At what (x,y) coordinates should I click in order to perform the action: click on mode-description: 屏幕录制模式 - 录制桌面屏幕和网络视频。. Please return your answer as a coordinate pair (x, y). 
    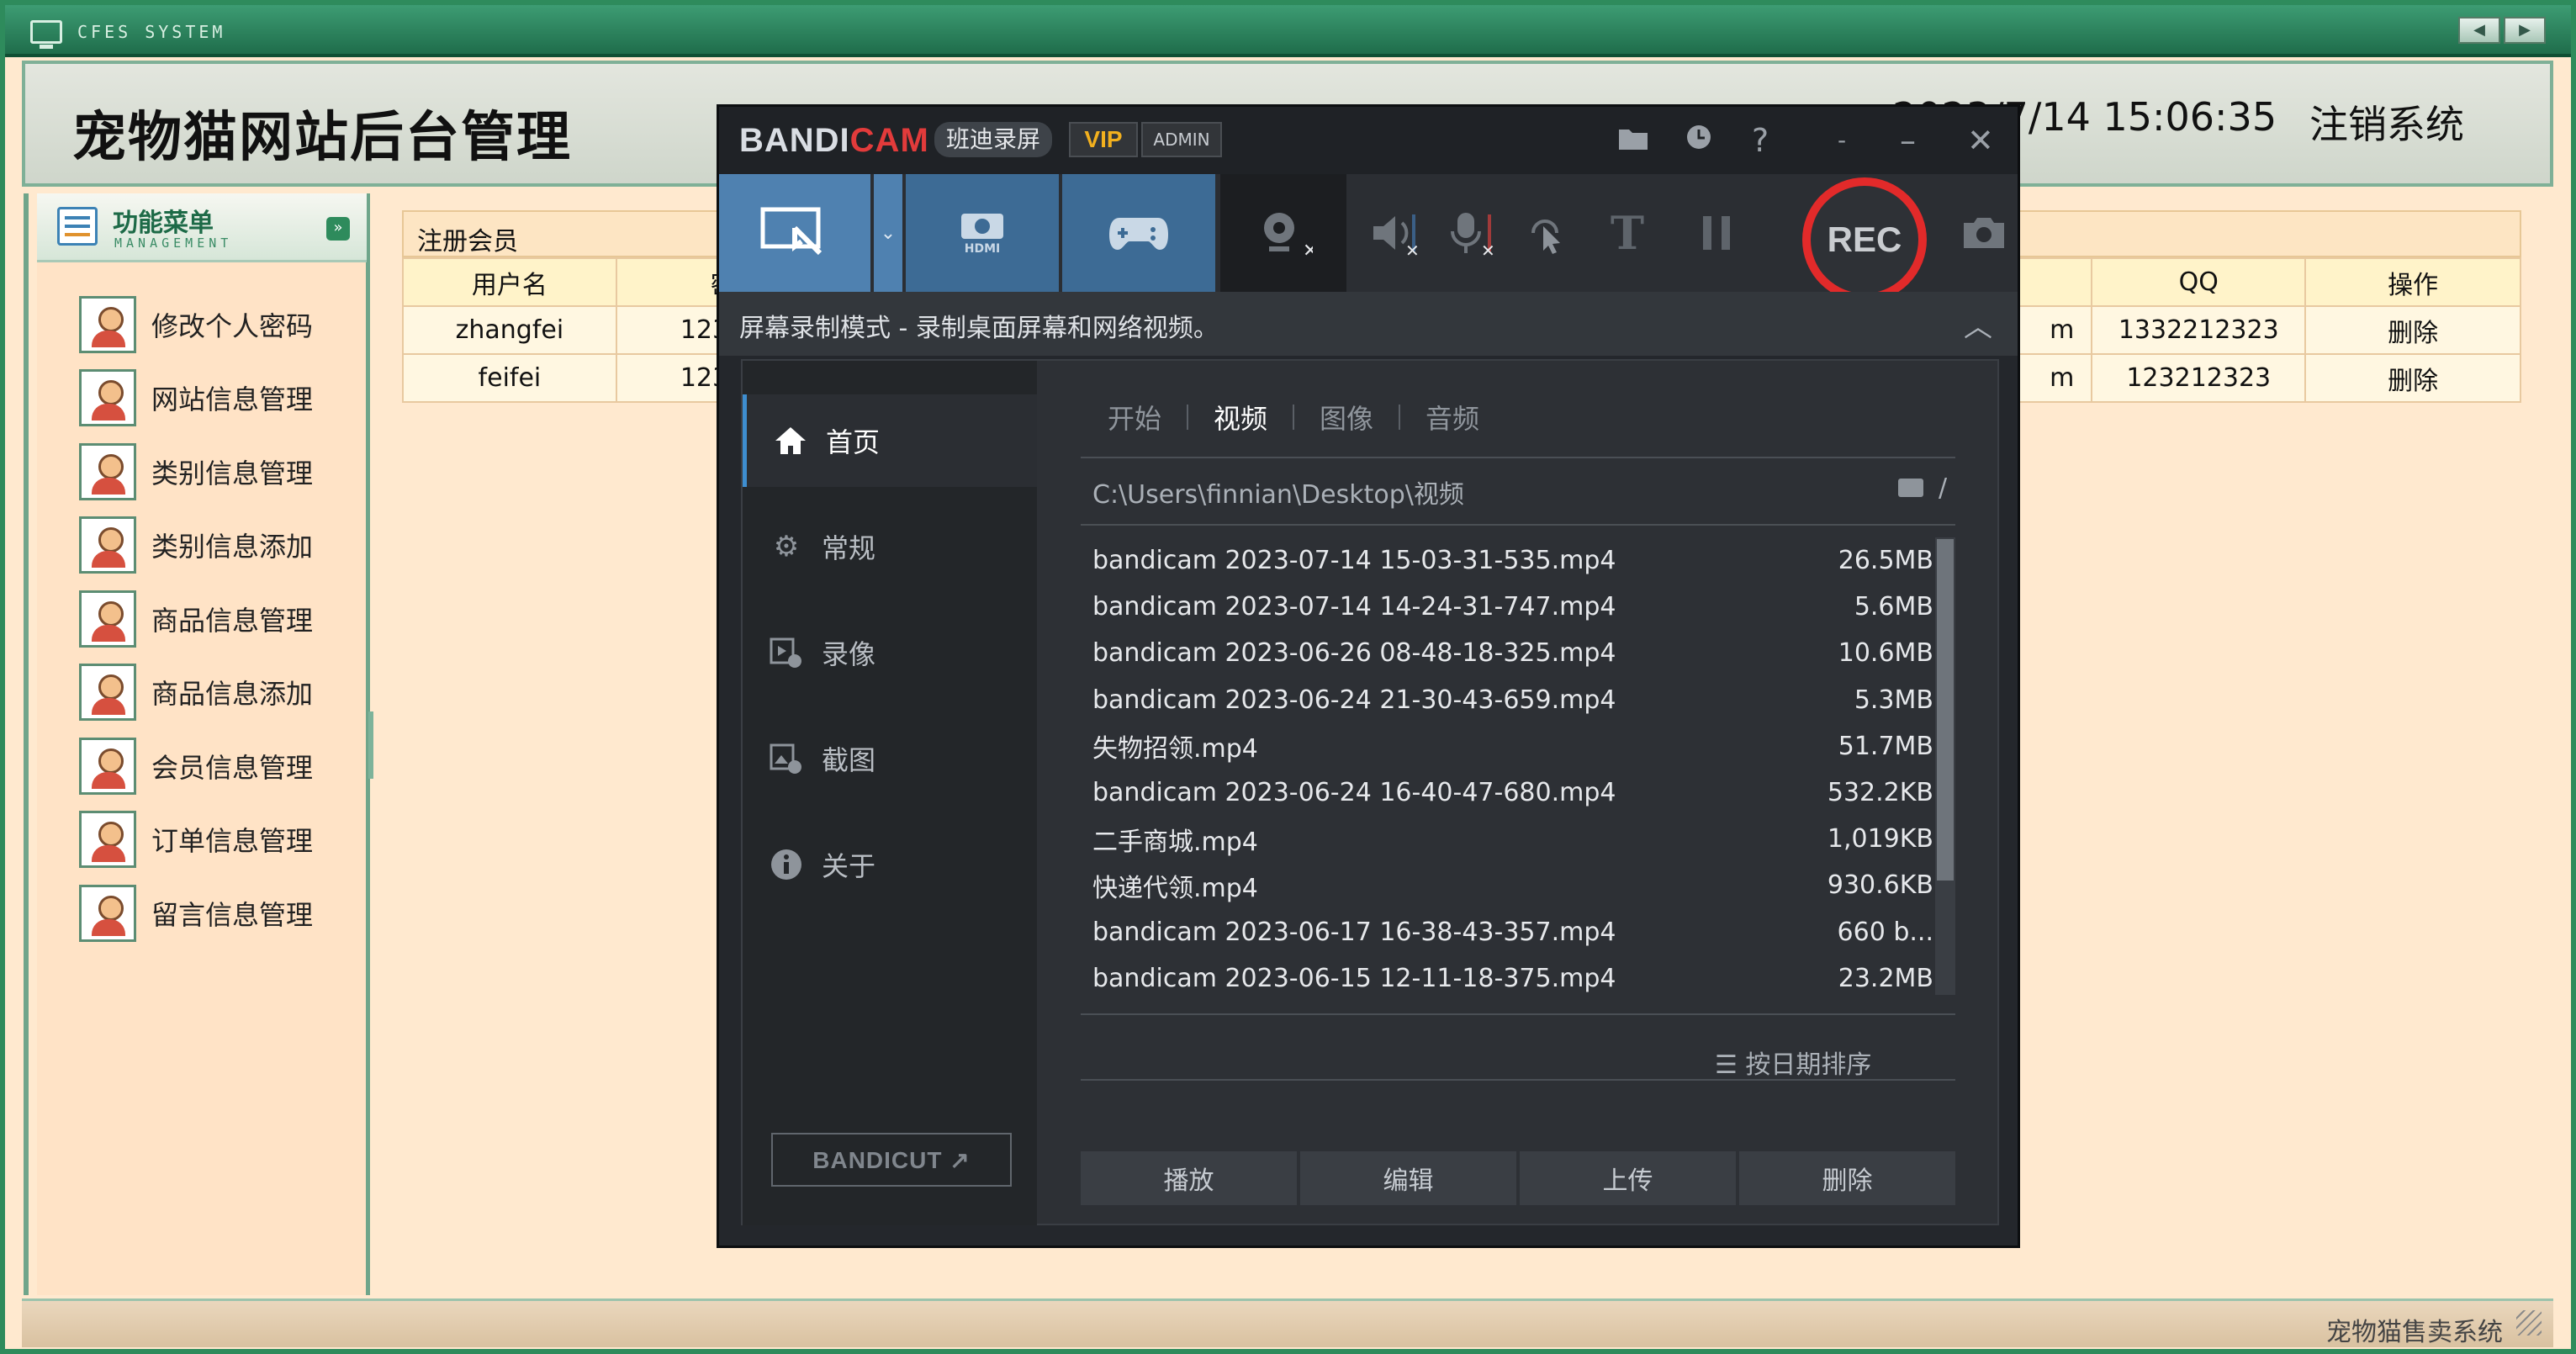
    Looking at the image, I should click on (979, 328).